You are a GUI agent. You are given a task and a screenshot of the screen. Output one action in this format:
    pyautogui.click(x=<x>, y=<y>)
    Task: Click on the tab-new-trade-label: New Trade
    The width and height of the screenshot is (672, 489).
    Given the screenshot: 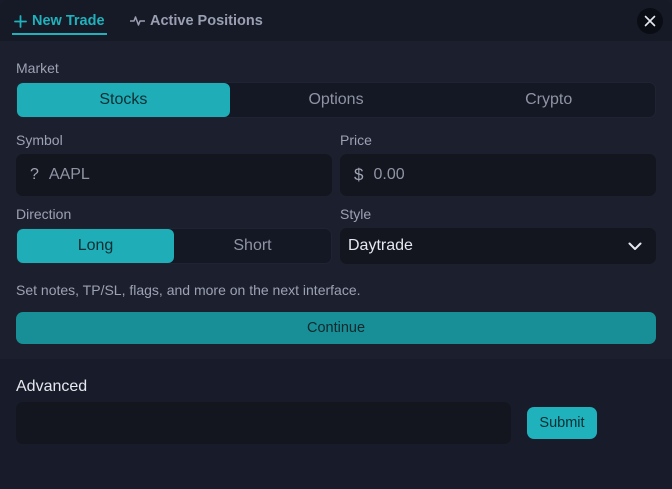 What is the action you would take?
    pyautogui.click(x=68, y=21)
    